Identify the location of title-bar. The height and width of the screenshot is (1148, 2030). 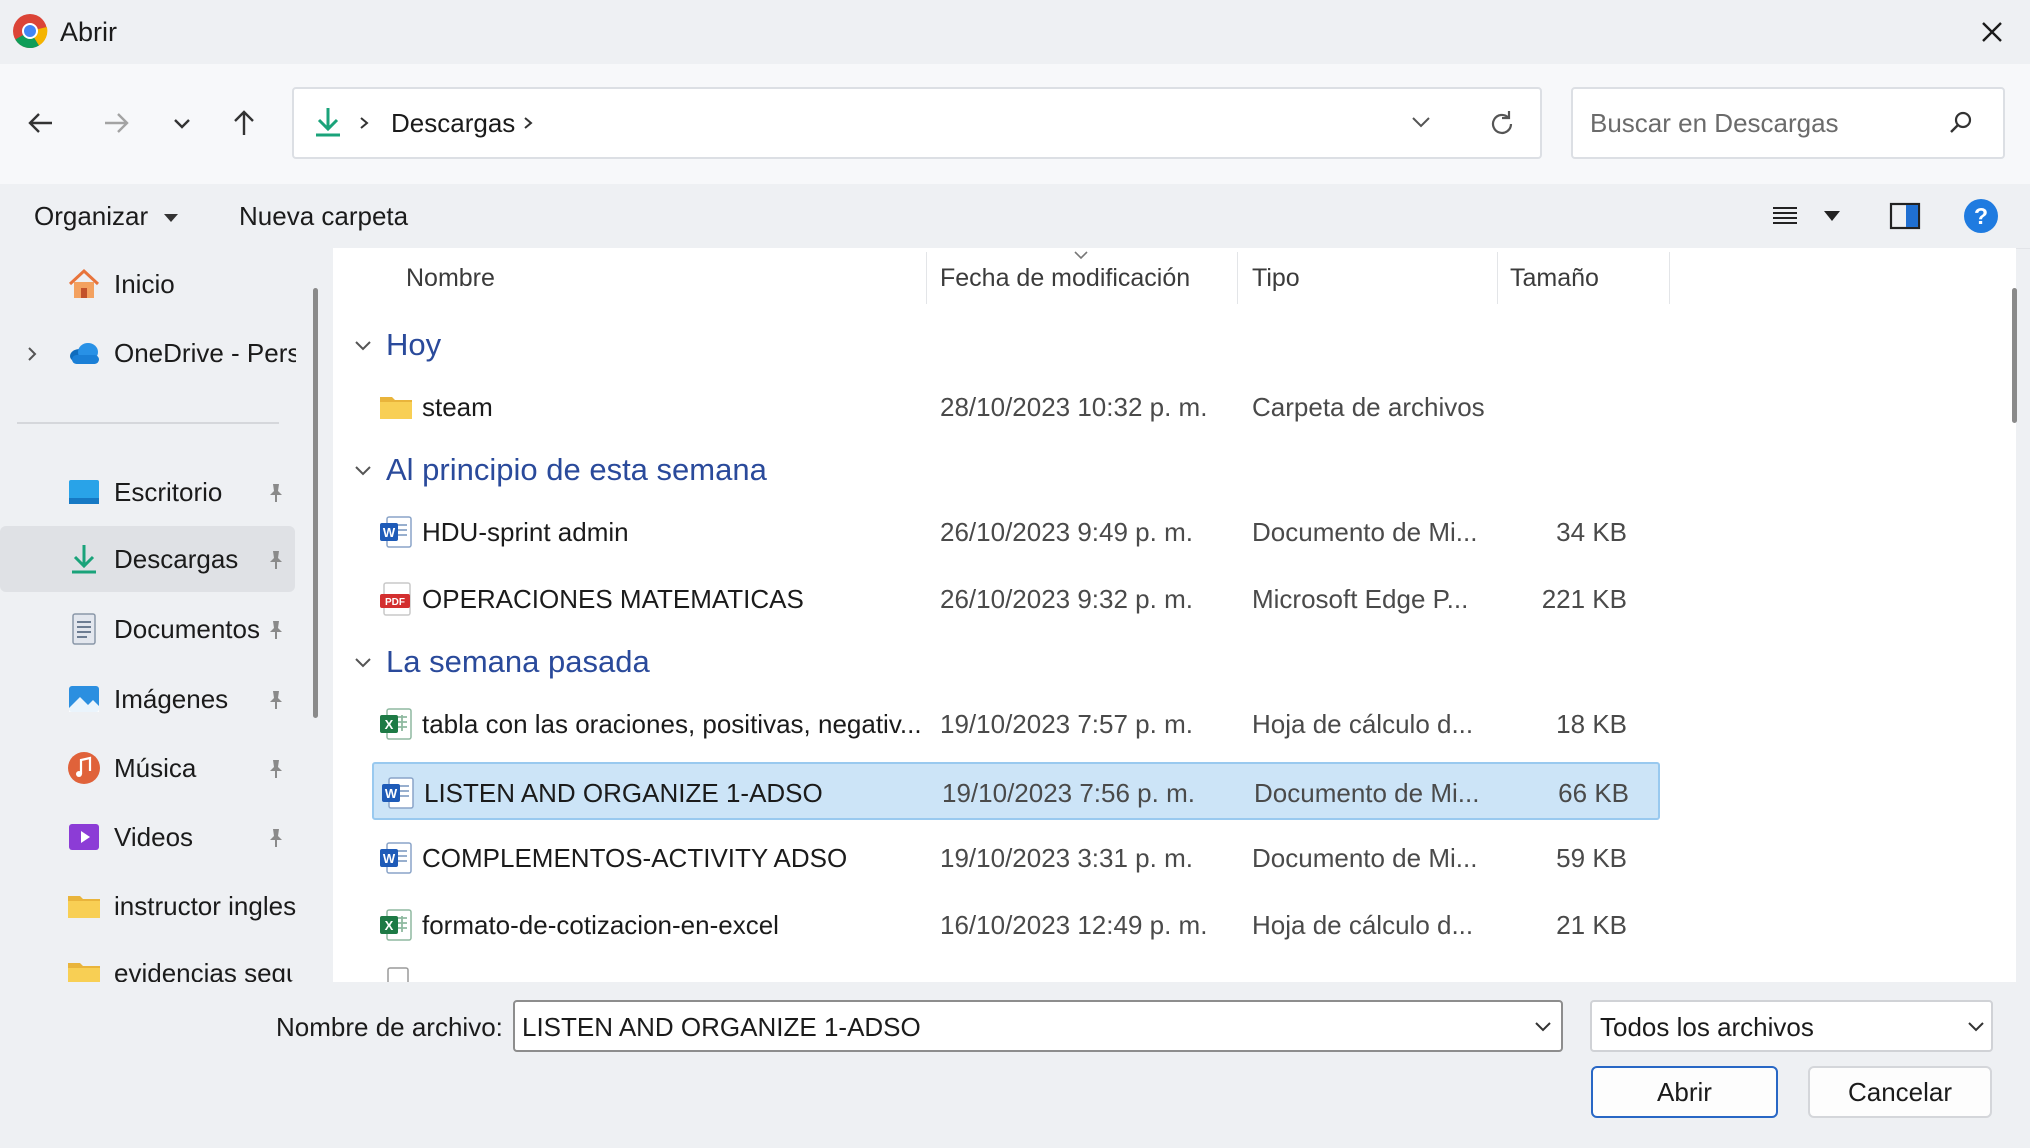
(1015, 32).